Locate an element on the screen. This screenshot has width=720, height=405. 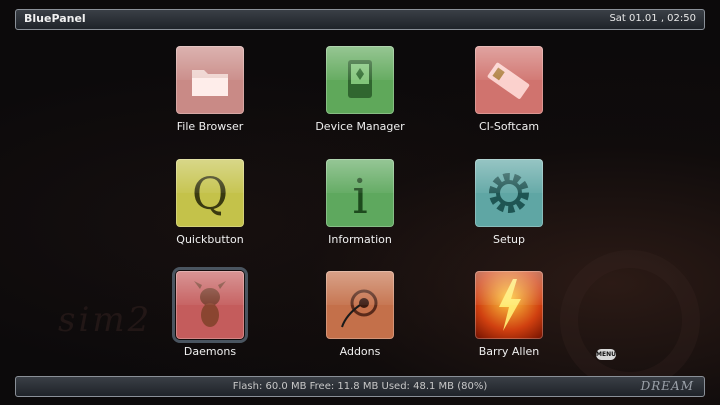
svg-text: Q is located at coordinates (210, 194).